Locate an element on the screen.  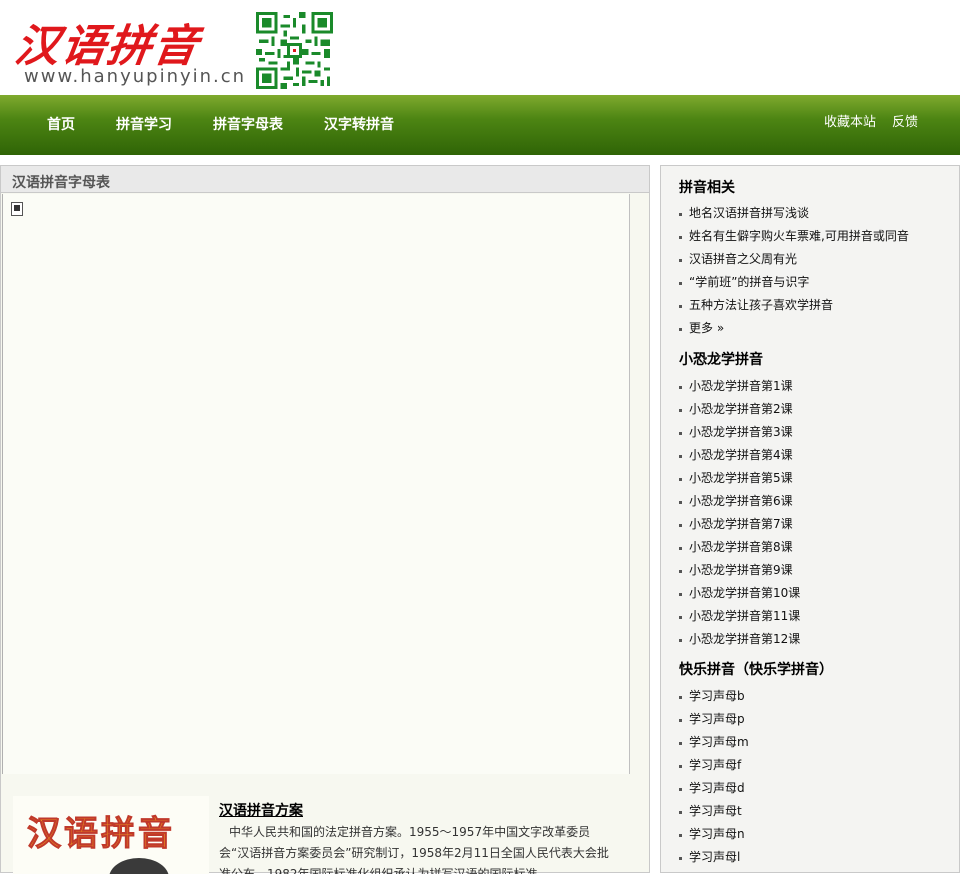
bookmark-link: 收藏本站 is located at coordinates (850, 120).